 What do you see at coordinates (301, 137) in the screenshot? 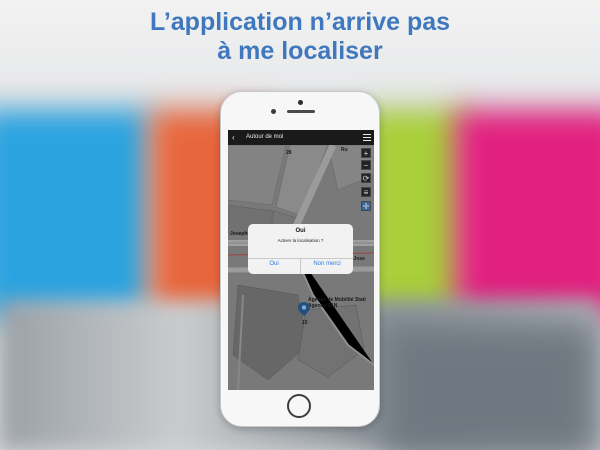
I see `app-navbar: ‹ Autour de moi` at bounding box center [301, 137].